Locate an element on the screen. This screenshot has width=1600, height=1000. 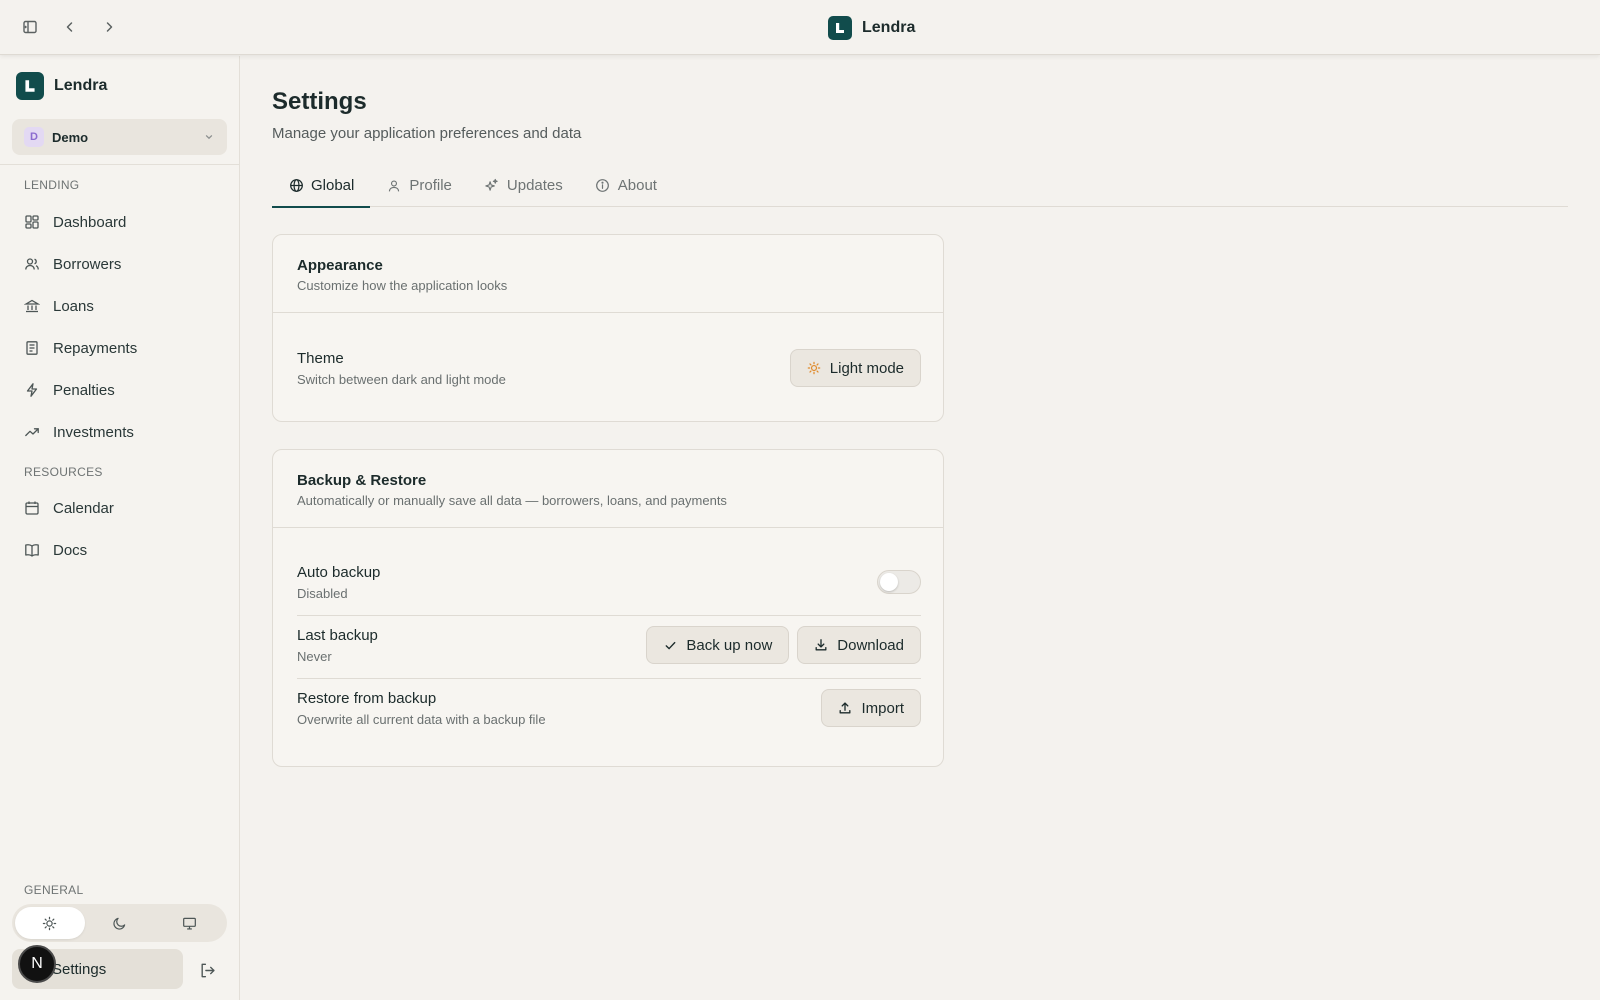
toggle-knob is located at coordinates (889, 582).